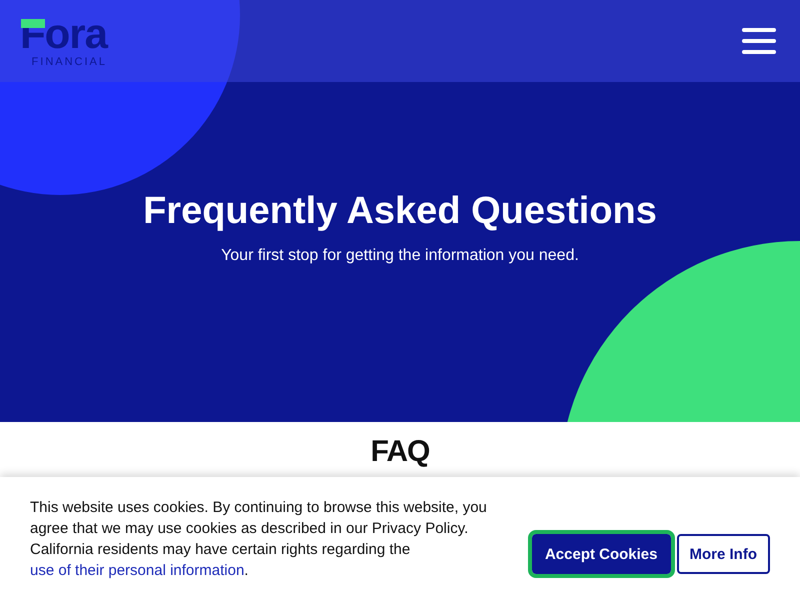 The height and width of the screenshot is (600, 800). I want to click on section-heading: FAQ, so click(400, 452).